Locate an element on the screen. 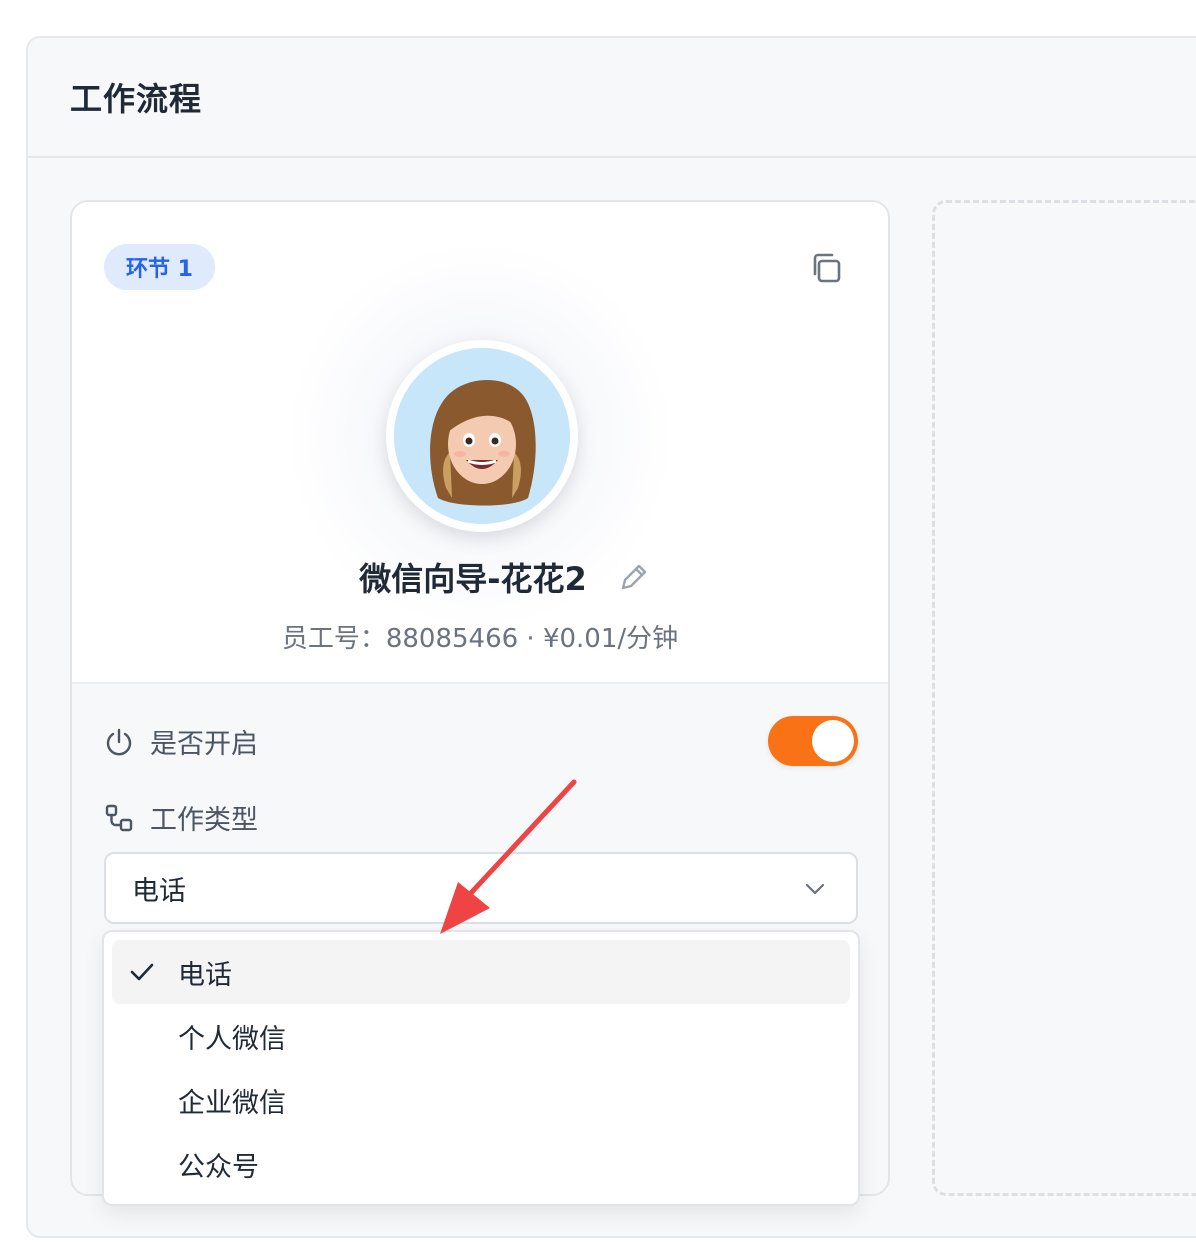 The width and height of the screenshot is (1196, 1256). check-icon is located at coordinates (142, 972).